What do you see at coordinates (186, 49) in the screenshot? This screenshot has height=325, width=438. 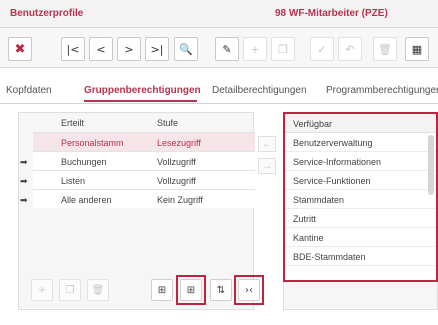 I see `search-icon: 🔍` at bounding box center [186, 49].